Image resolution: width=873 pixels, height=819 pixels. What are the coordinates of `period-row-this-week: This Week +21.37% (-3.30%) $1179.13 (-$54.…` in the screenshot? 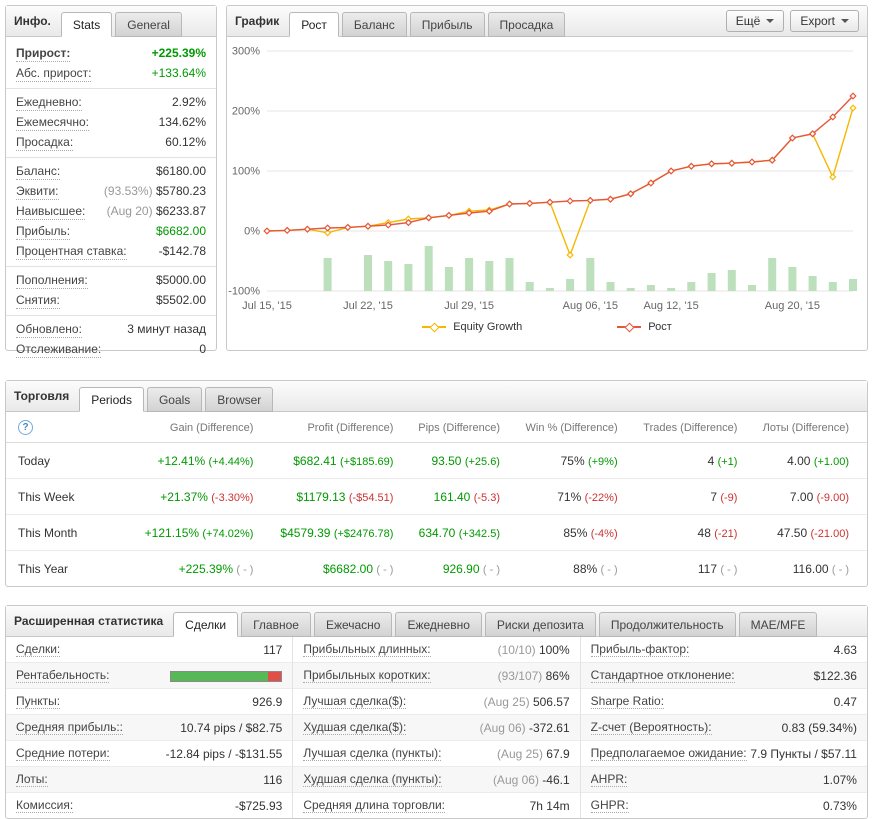 It's located at (436, 496).